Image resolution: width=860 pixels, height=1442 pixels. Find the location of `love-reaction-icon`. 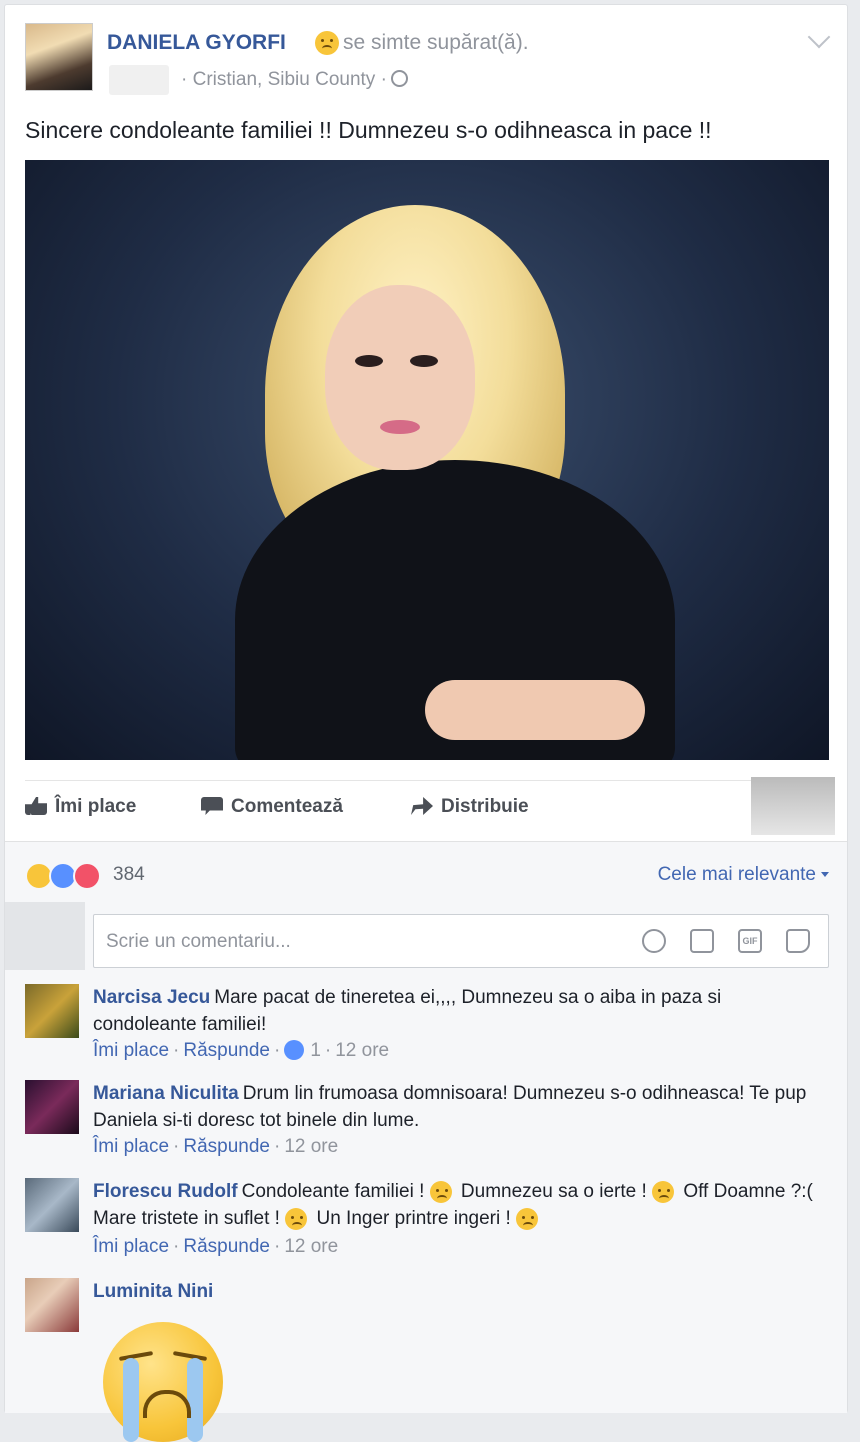

love-reaction-icon is located at coordinates (87, 876).